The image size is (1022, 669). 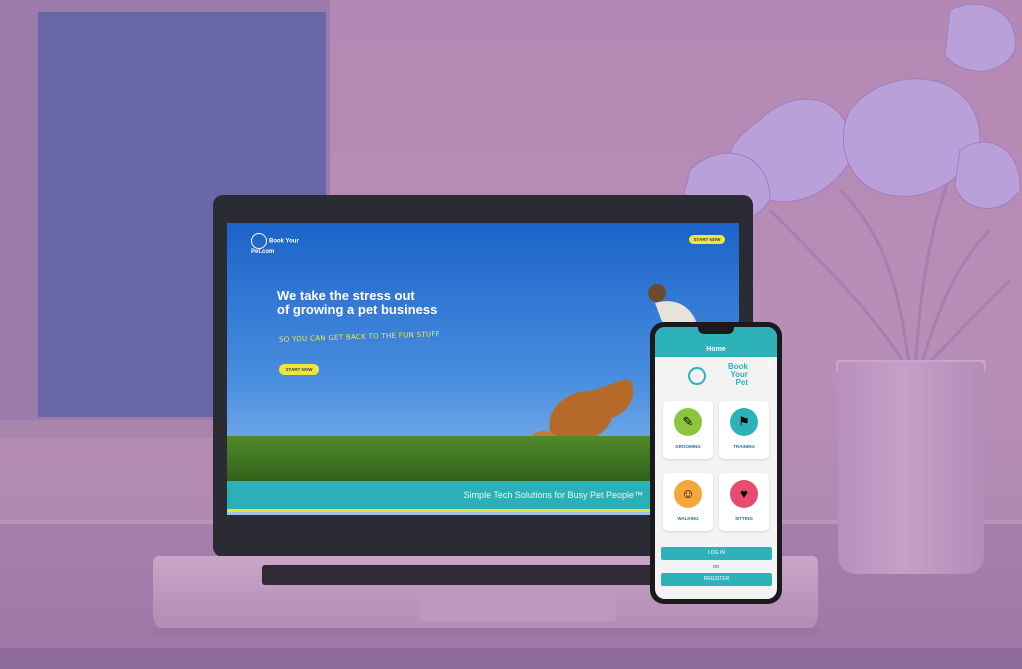 I want to click on app-logo: Book Your Pet, so click(x=718, y=377).